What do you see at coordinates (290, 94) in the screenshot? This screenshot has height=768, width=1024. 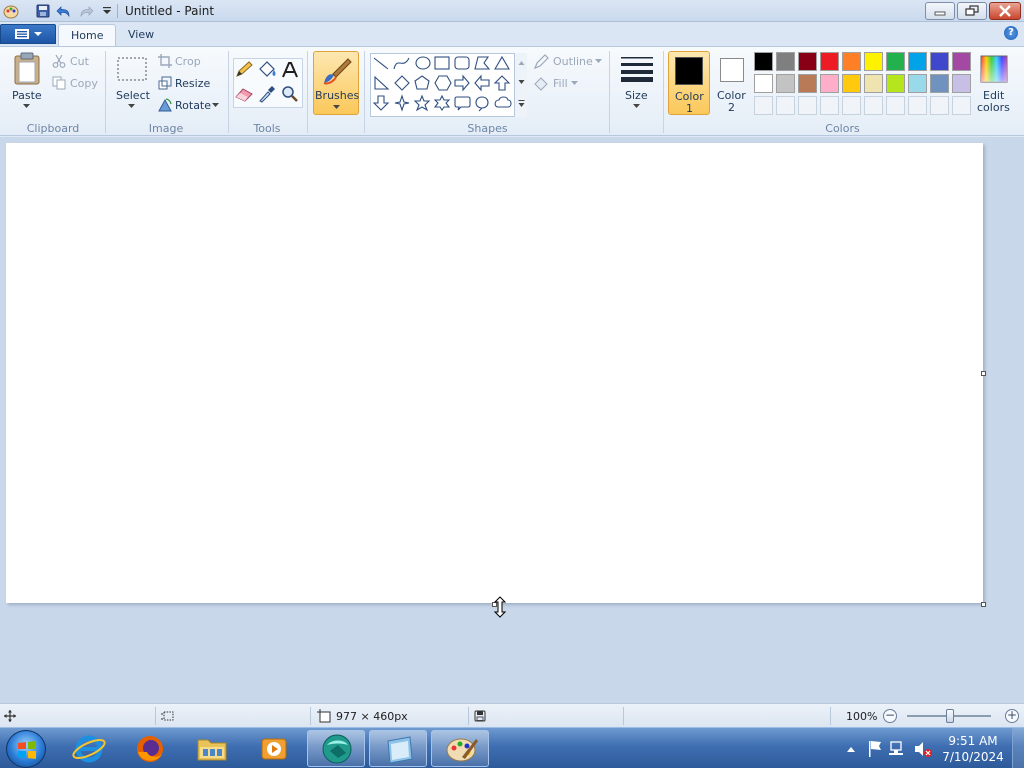 I see `magnifier-icon` at bounding box center [290, 94].